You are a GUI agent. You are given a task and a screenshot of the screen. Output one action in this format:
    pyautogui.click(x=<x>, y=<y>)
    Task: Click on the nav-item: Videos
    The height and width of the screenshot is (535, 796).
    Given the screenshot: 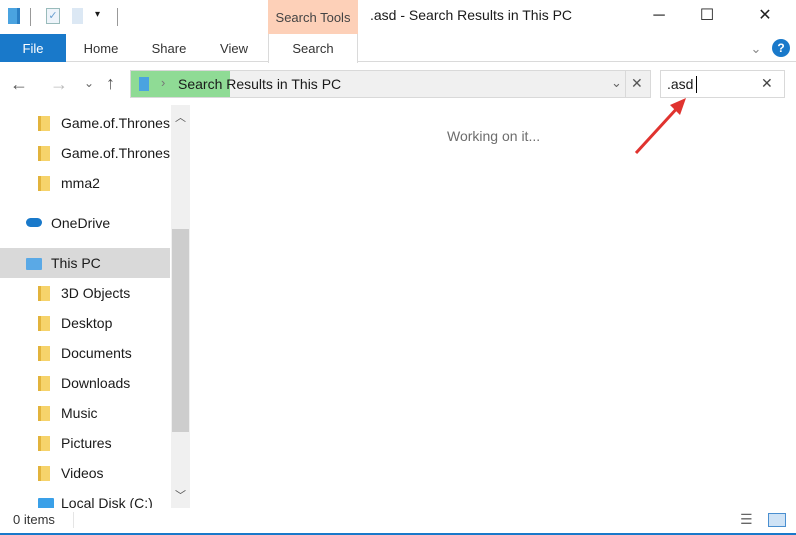 What is the action you would take?
    pyautogui.click(x=85, y=473)
    